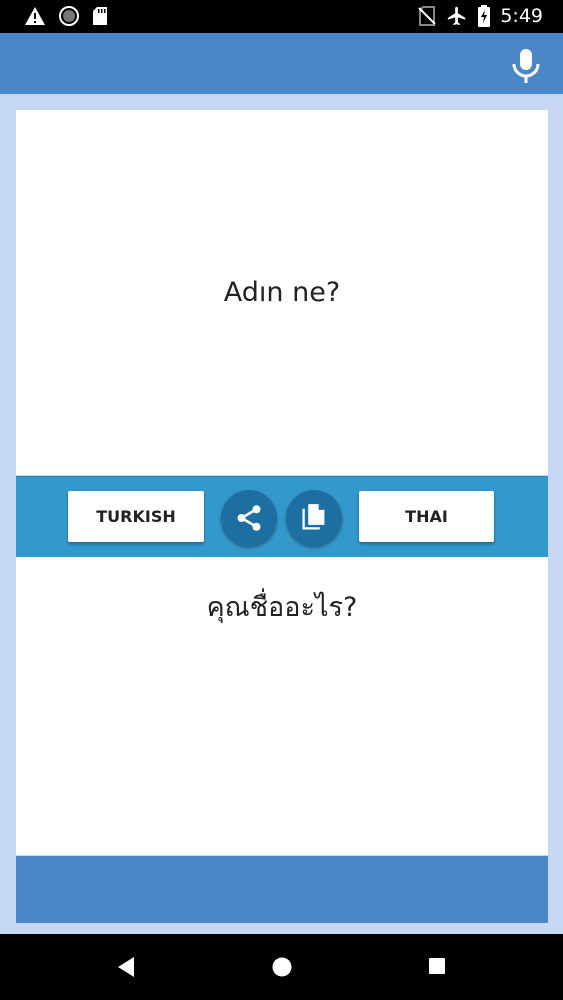 The width and height of the screenshot is (563, 1000). I want to click on no-sim-icon, so click(427, 16).